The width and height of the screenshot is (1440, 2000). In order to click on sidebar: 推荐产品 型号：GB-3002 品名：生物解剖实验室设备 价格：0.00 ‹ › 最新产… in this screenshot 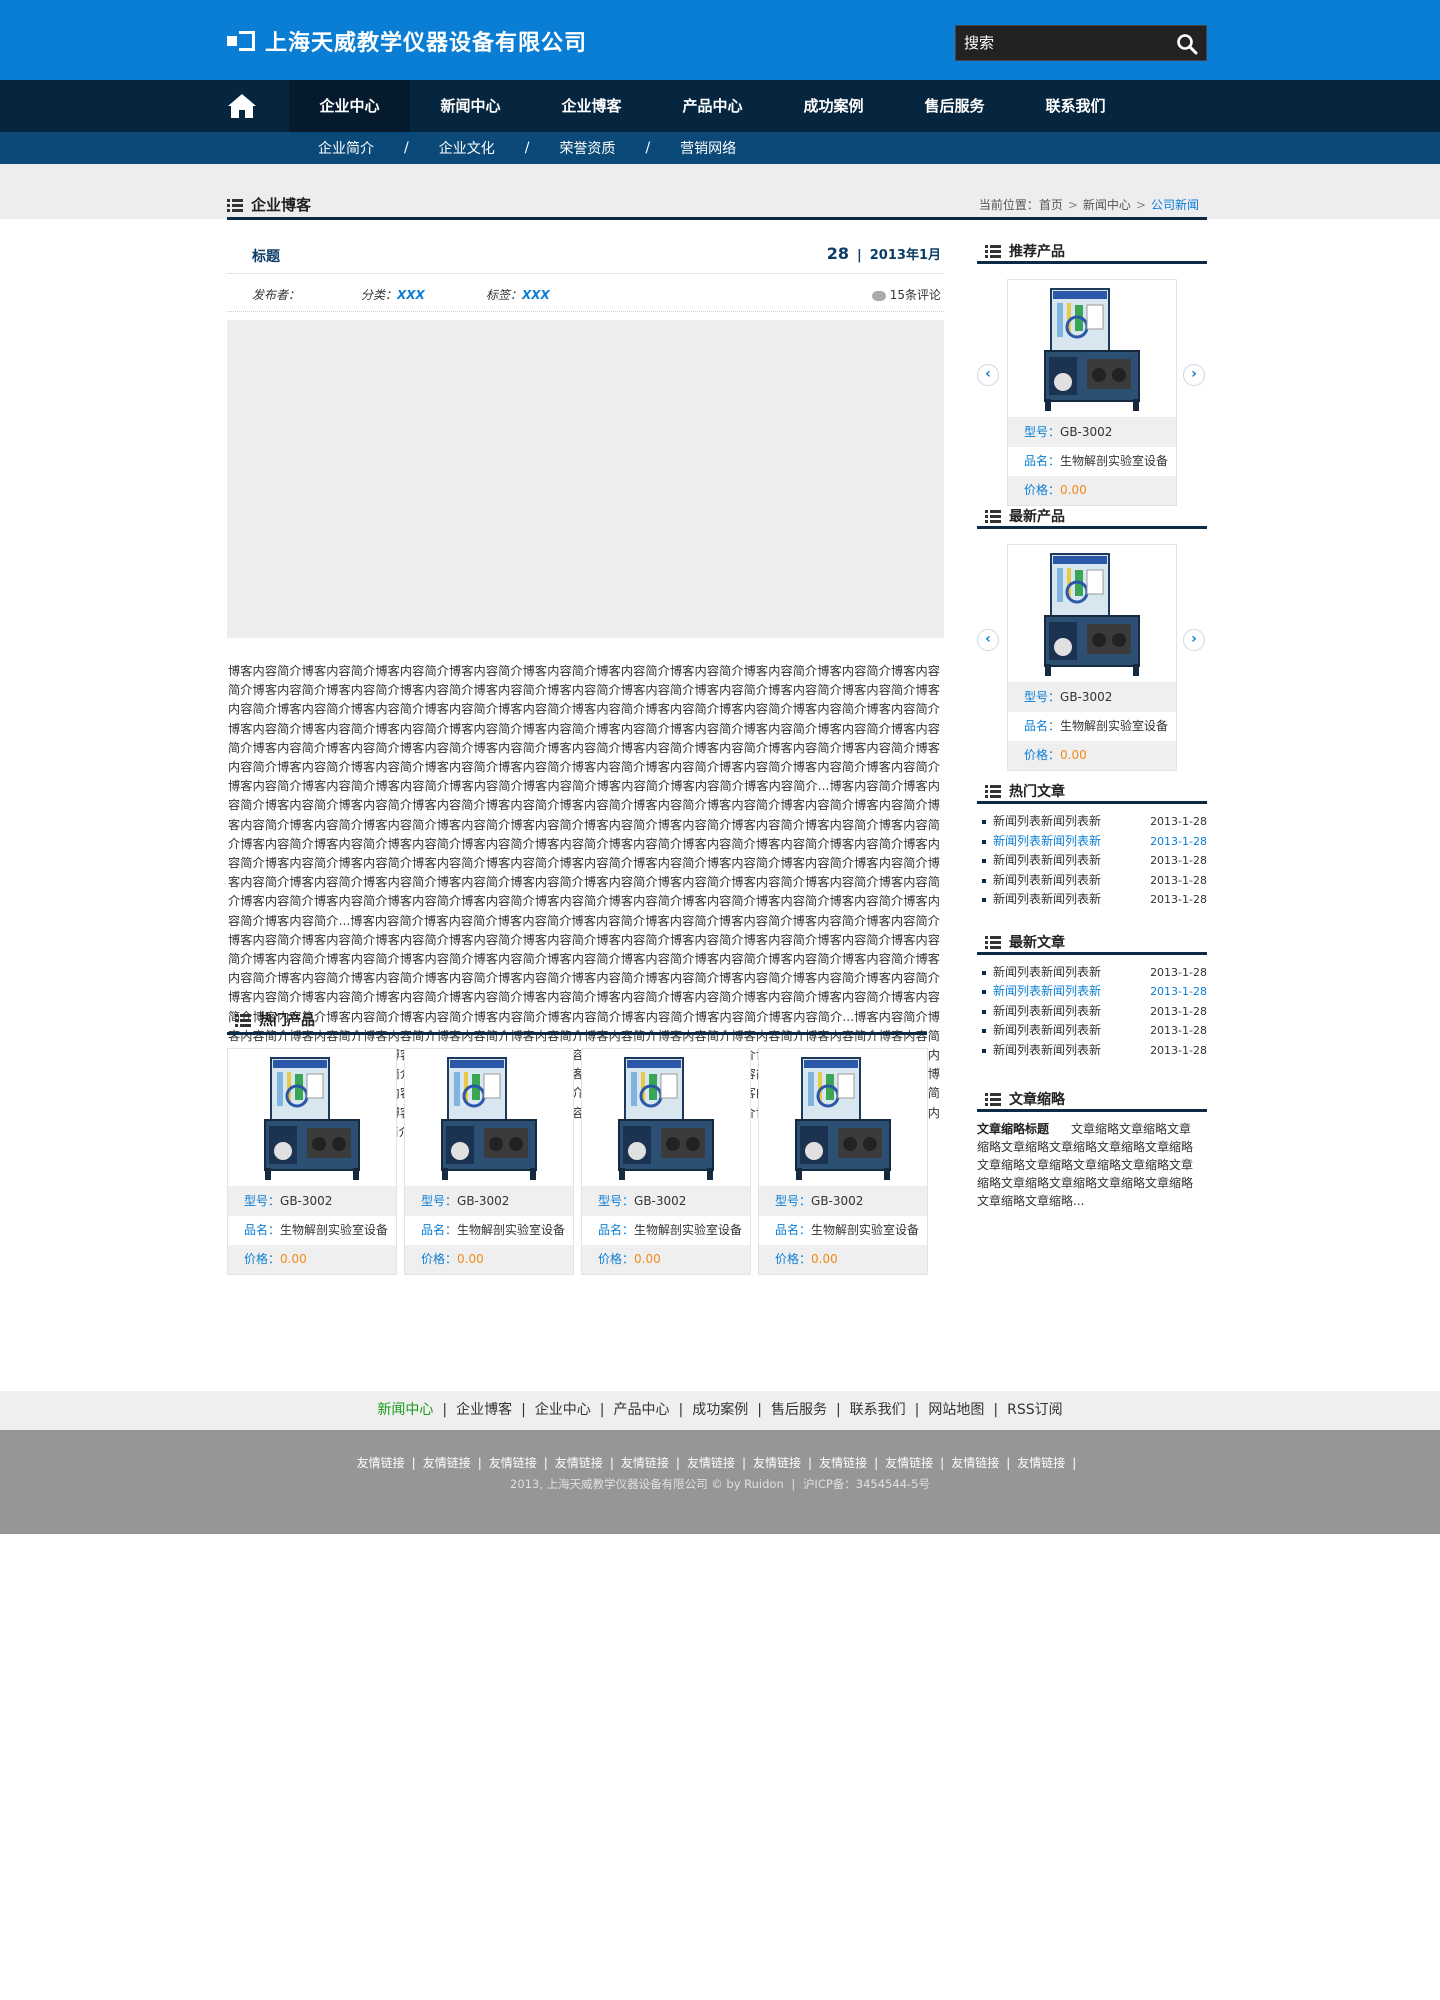, I will do `click(1092, 724)`.